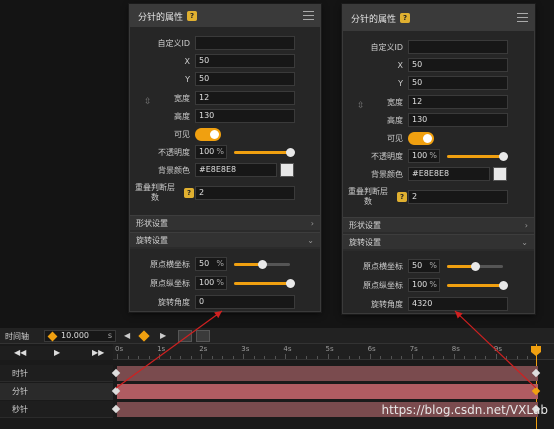  I want to click on add-keyframe-icon, so click(144, 336).